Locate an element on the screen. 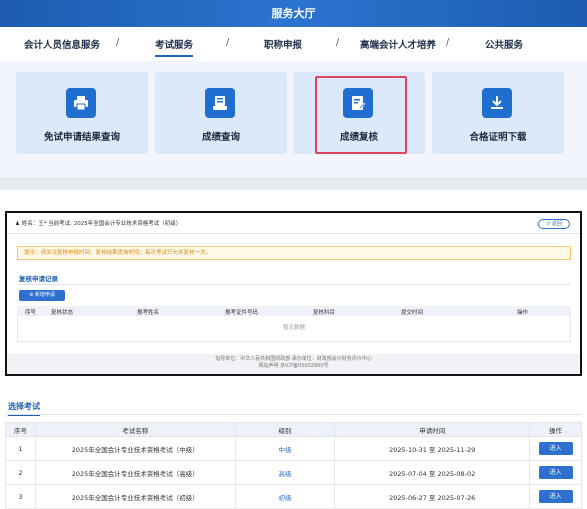 The width and height of the screenshot is (587, 509). card-score-review: 成绩复核 is located at coordinates (359, 113).